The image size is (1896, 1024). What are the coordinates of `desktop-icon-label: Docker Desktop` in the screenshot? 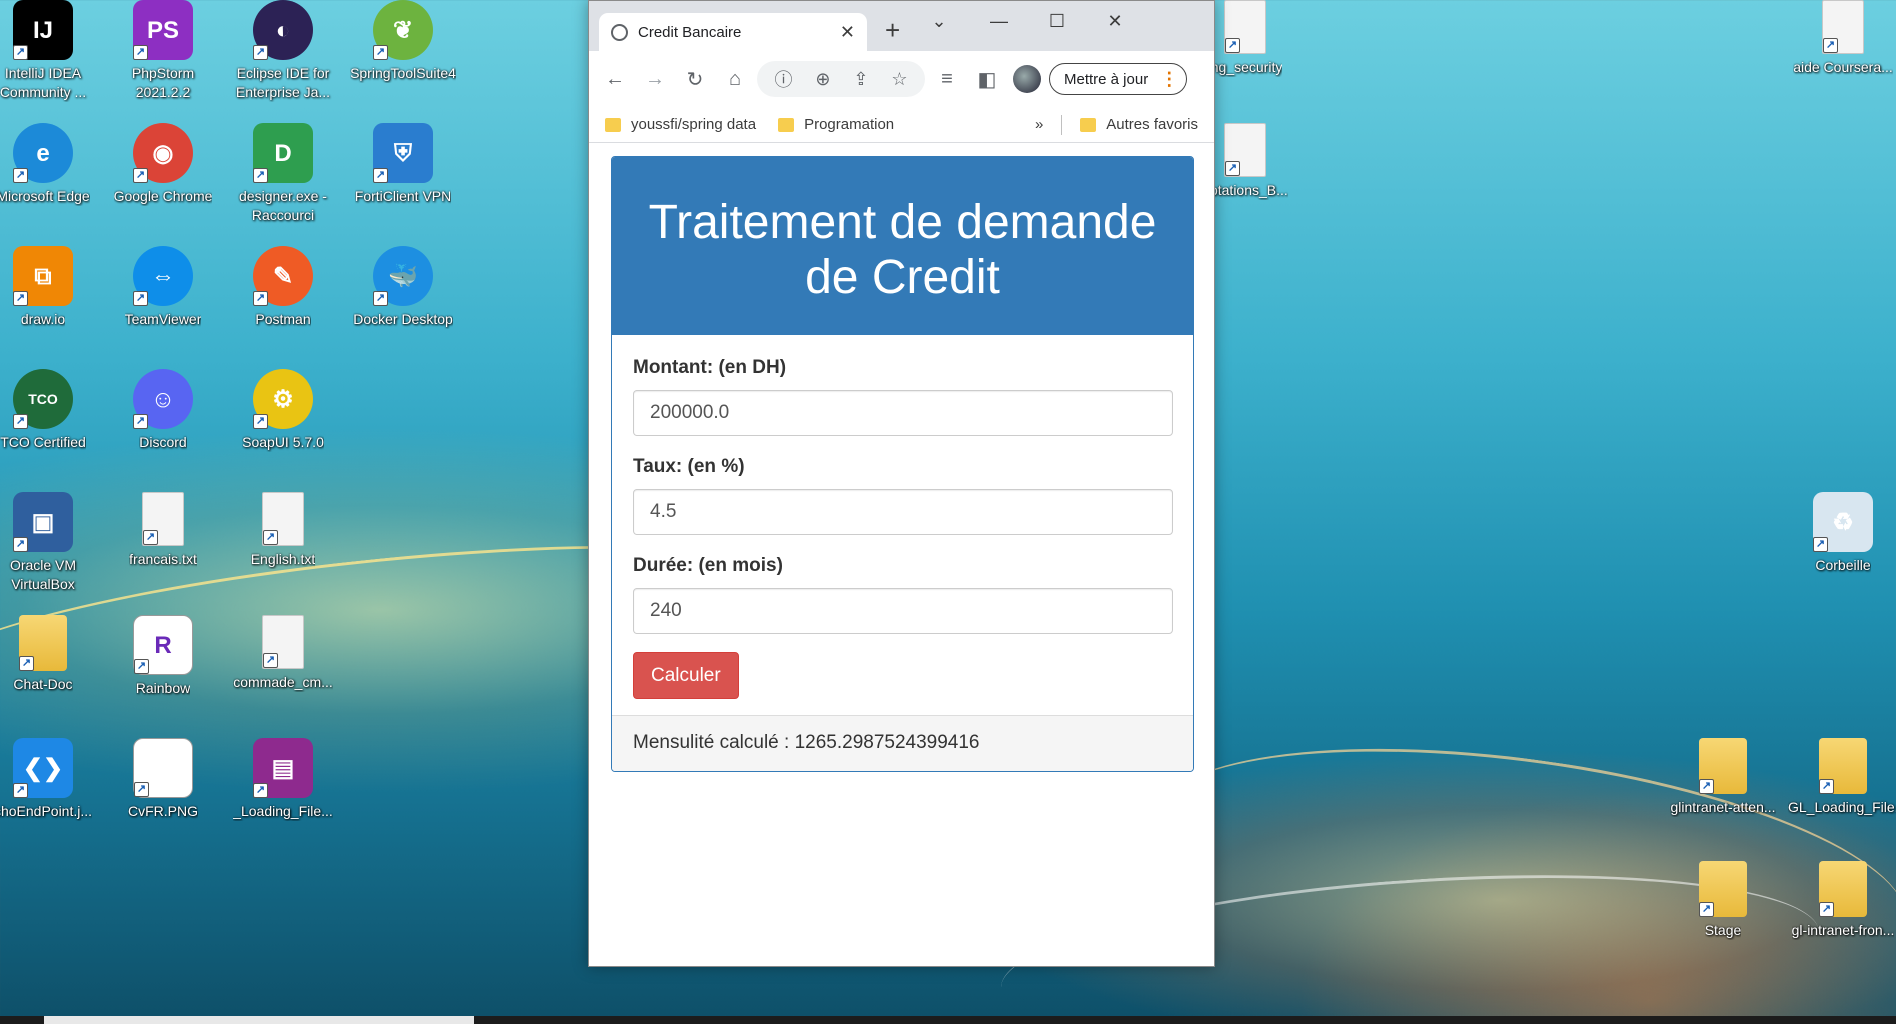 It's located at (403, 319).